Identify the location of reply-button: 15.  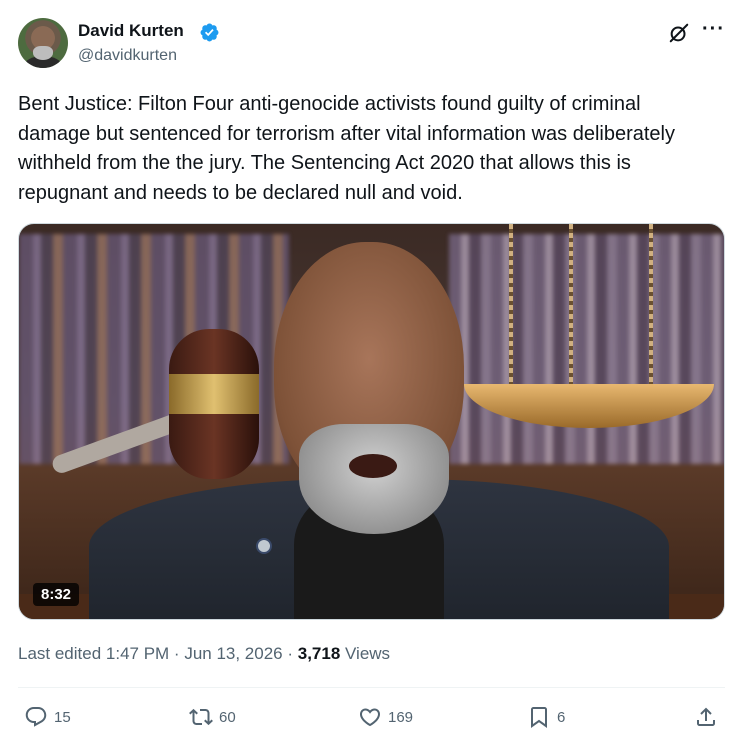
(47, 717).